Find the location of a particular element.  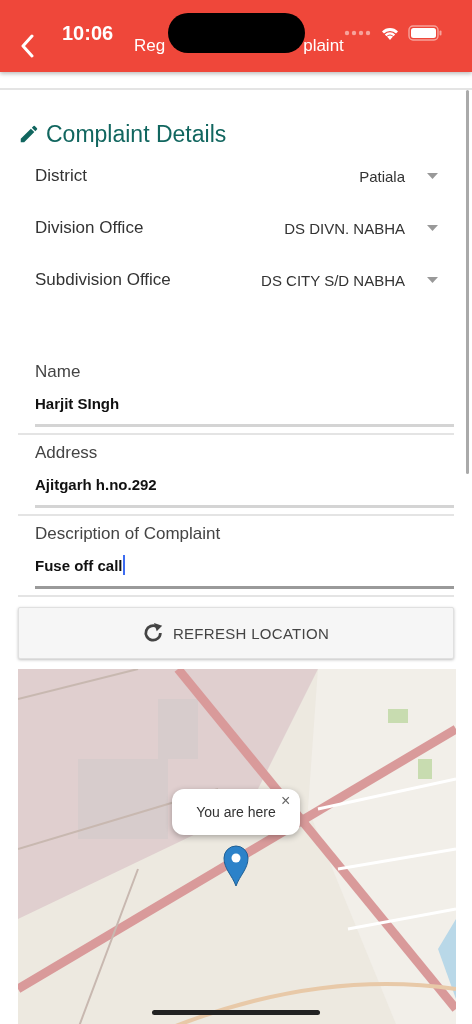

status-time: 10:06 is located at coordinates (88, 33).